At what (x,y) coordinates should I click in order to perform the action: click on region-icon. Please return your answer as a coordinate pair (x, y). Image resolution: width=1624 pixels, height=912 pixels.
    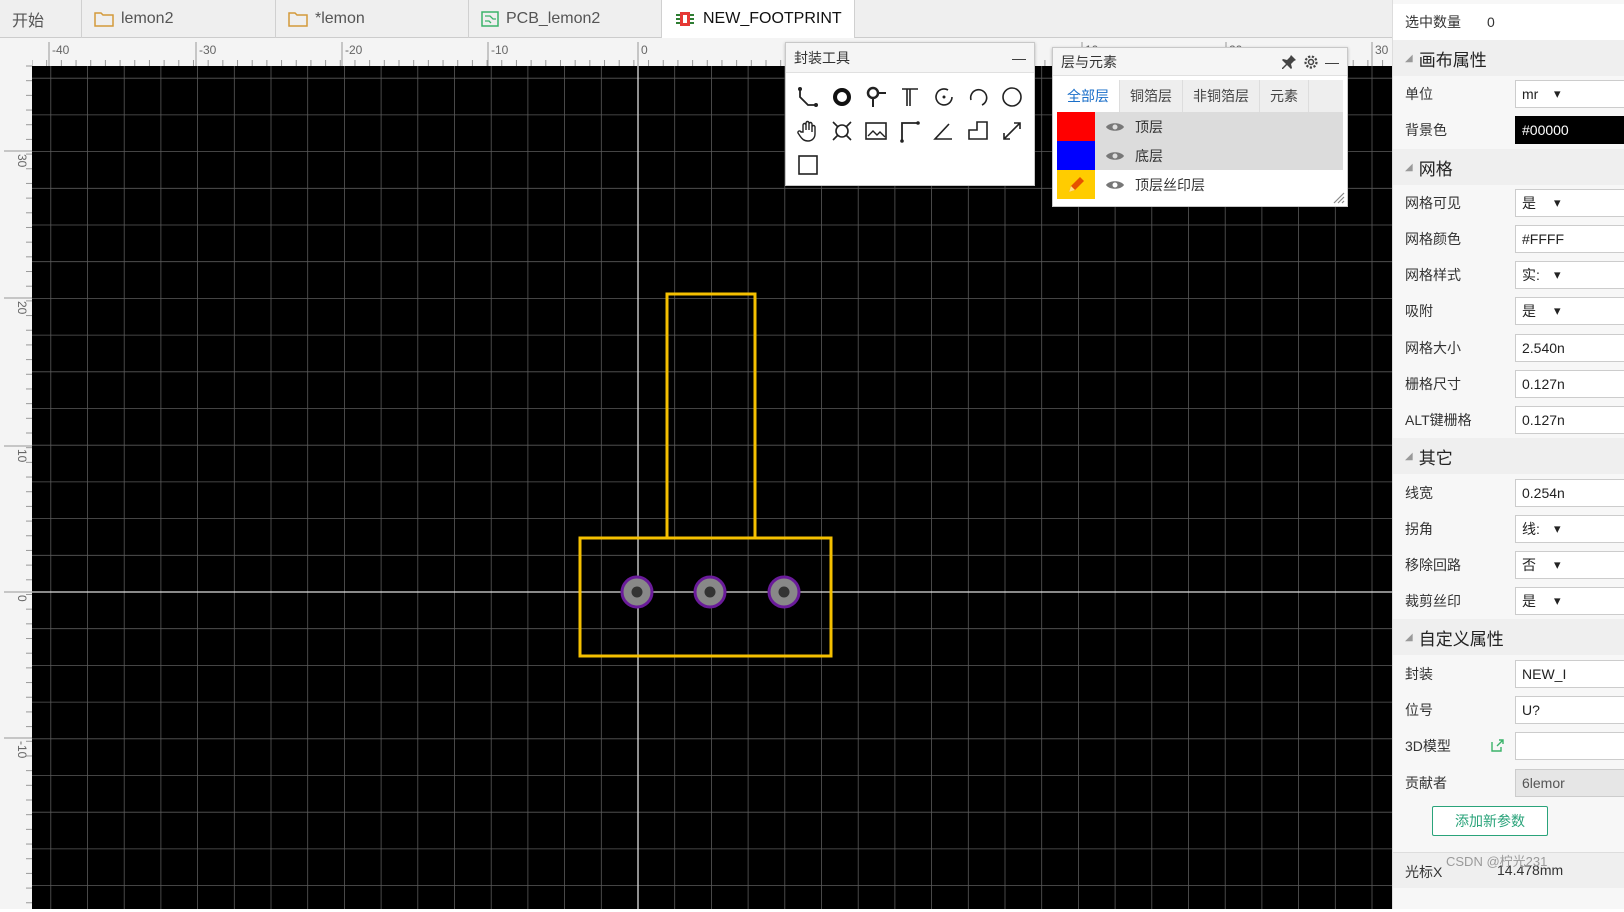
    Looking at the image, I should click on (978, 131).